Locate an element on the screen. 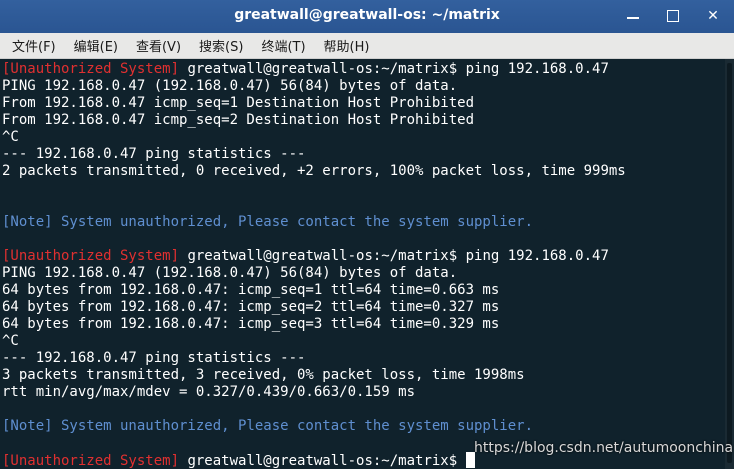  maximize-button is located at coordinates (673, 16).